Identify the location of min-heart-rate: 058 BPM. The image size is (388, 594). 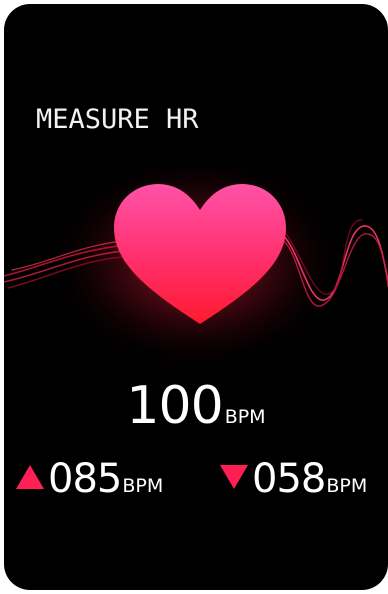
(293, 479).